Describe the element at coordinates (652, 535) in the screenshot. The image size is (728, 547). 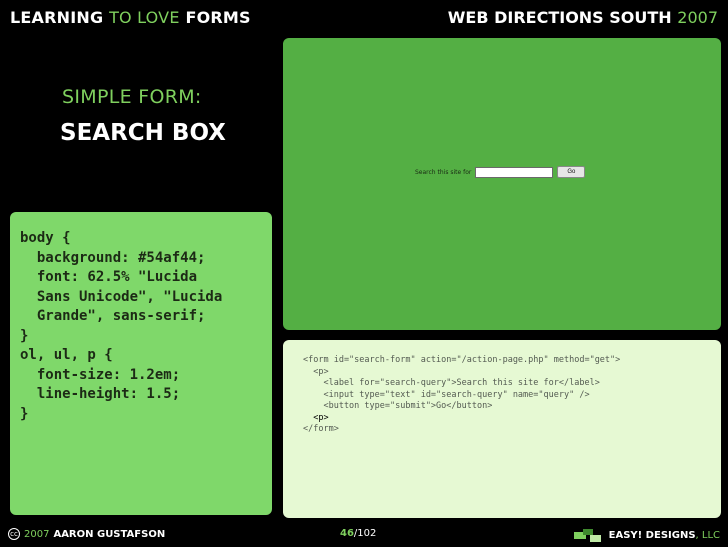
I see `company-name: EASY! DESIGNS` at that location.